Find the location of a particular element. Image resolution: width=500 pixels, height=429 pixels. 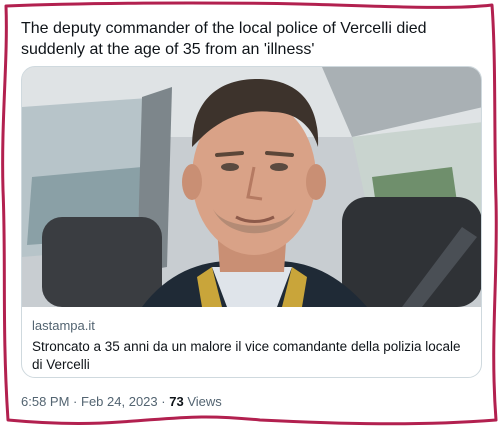

tweet-meta: 6:58 PM · Feb 24, 2023 · 73 Views is located at coordinates (121, 401).